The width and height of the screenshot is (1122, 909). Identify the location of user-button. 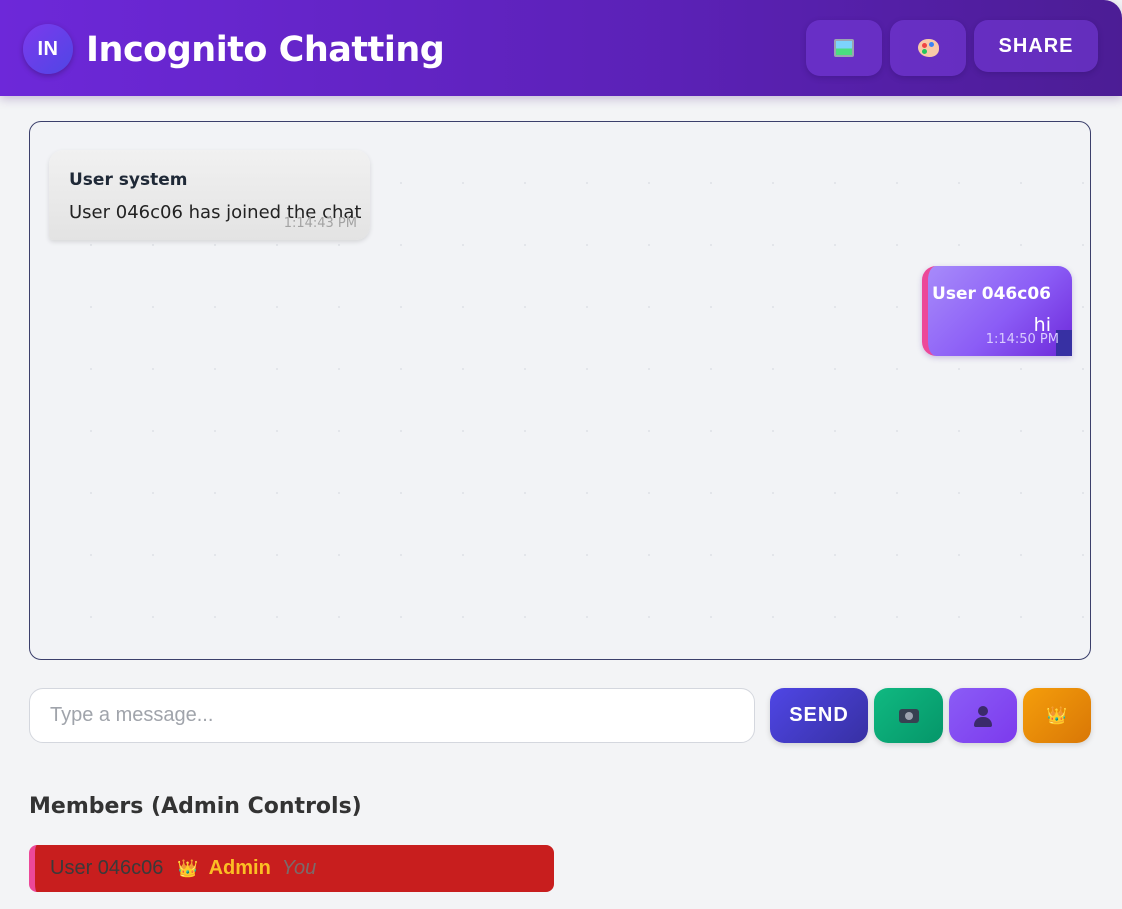
(983, 715).